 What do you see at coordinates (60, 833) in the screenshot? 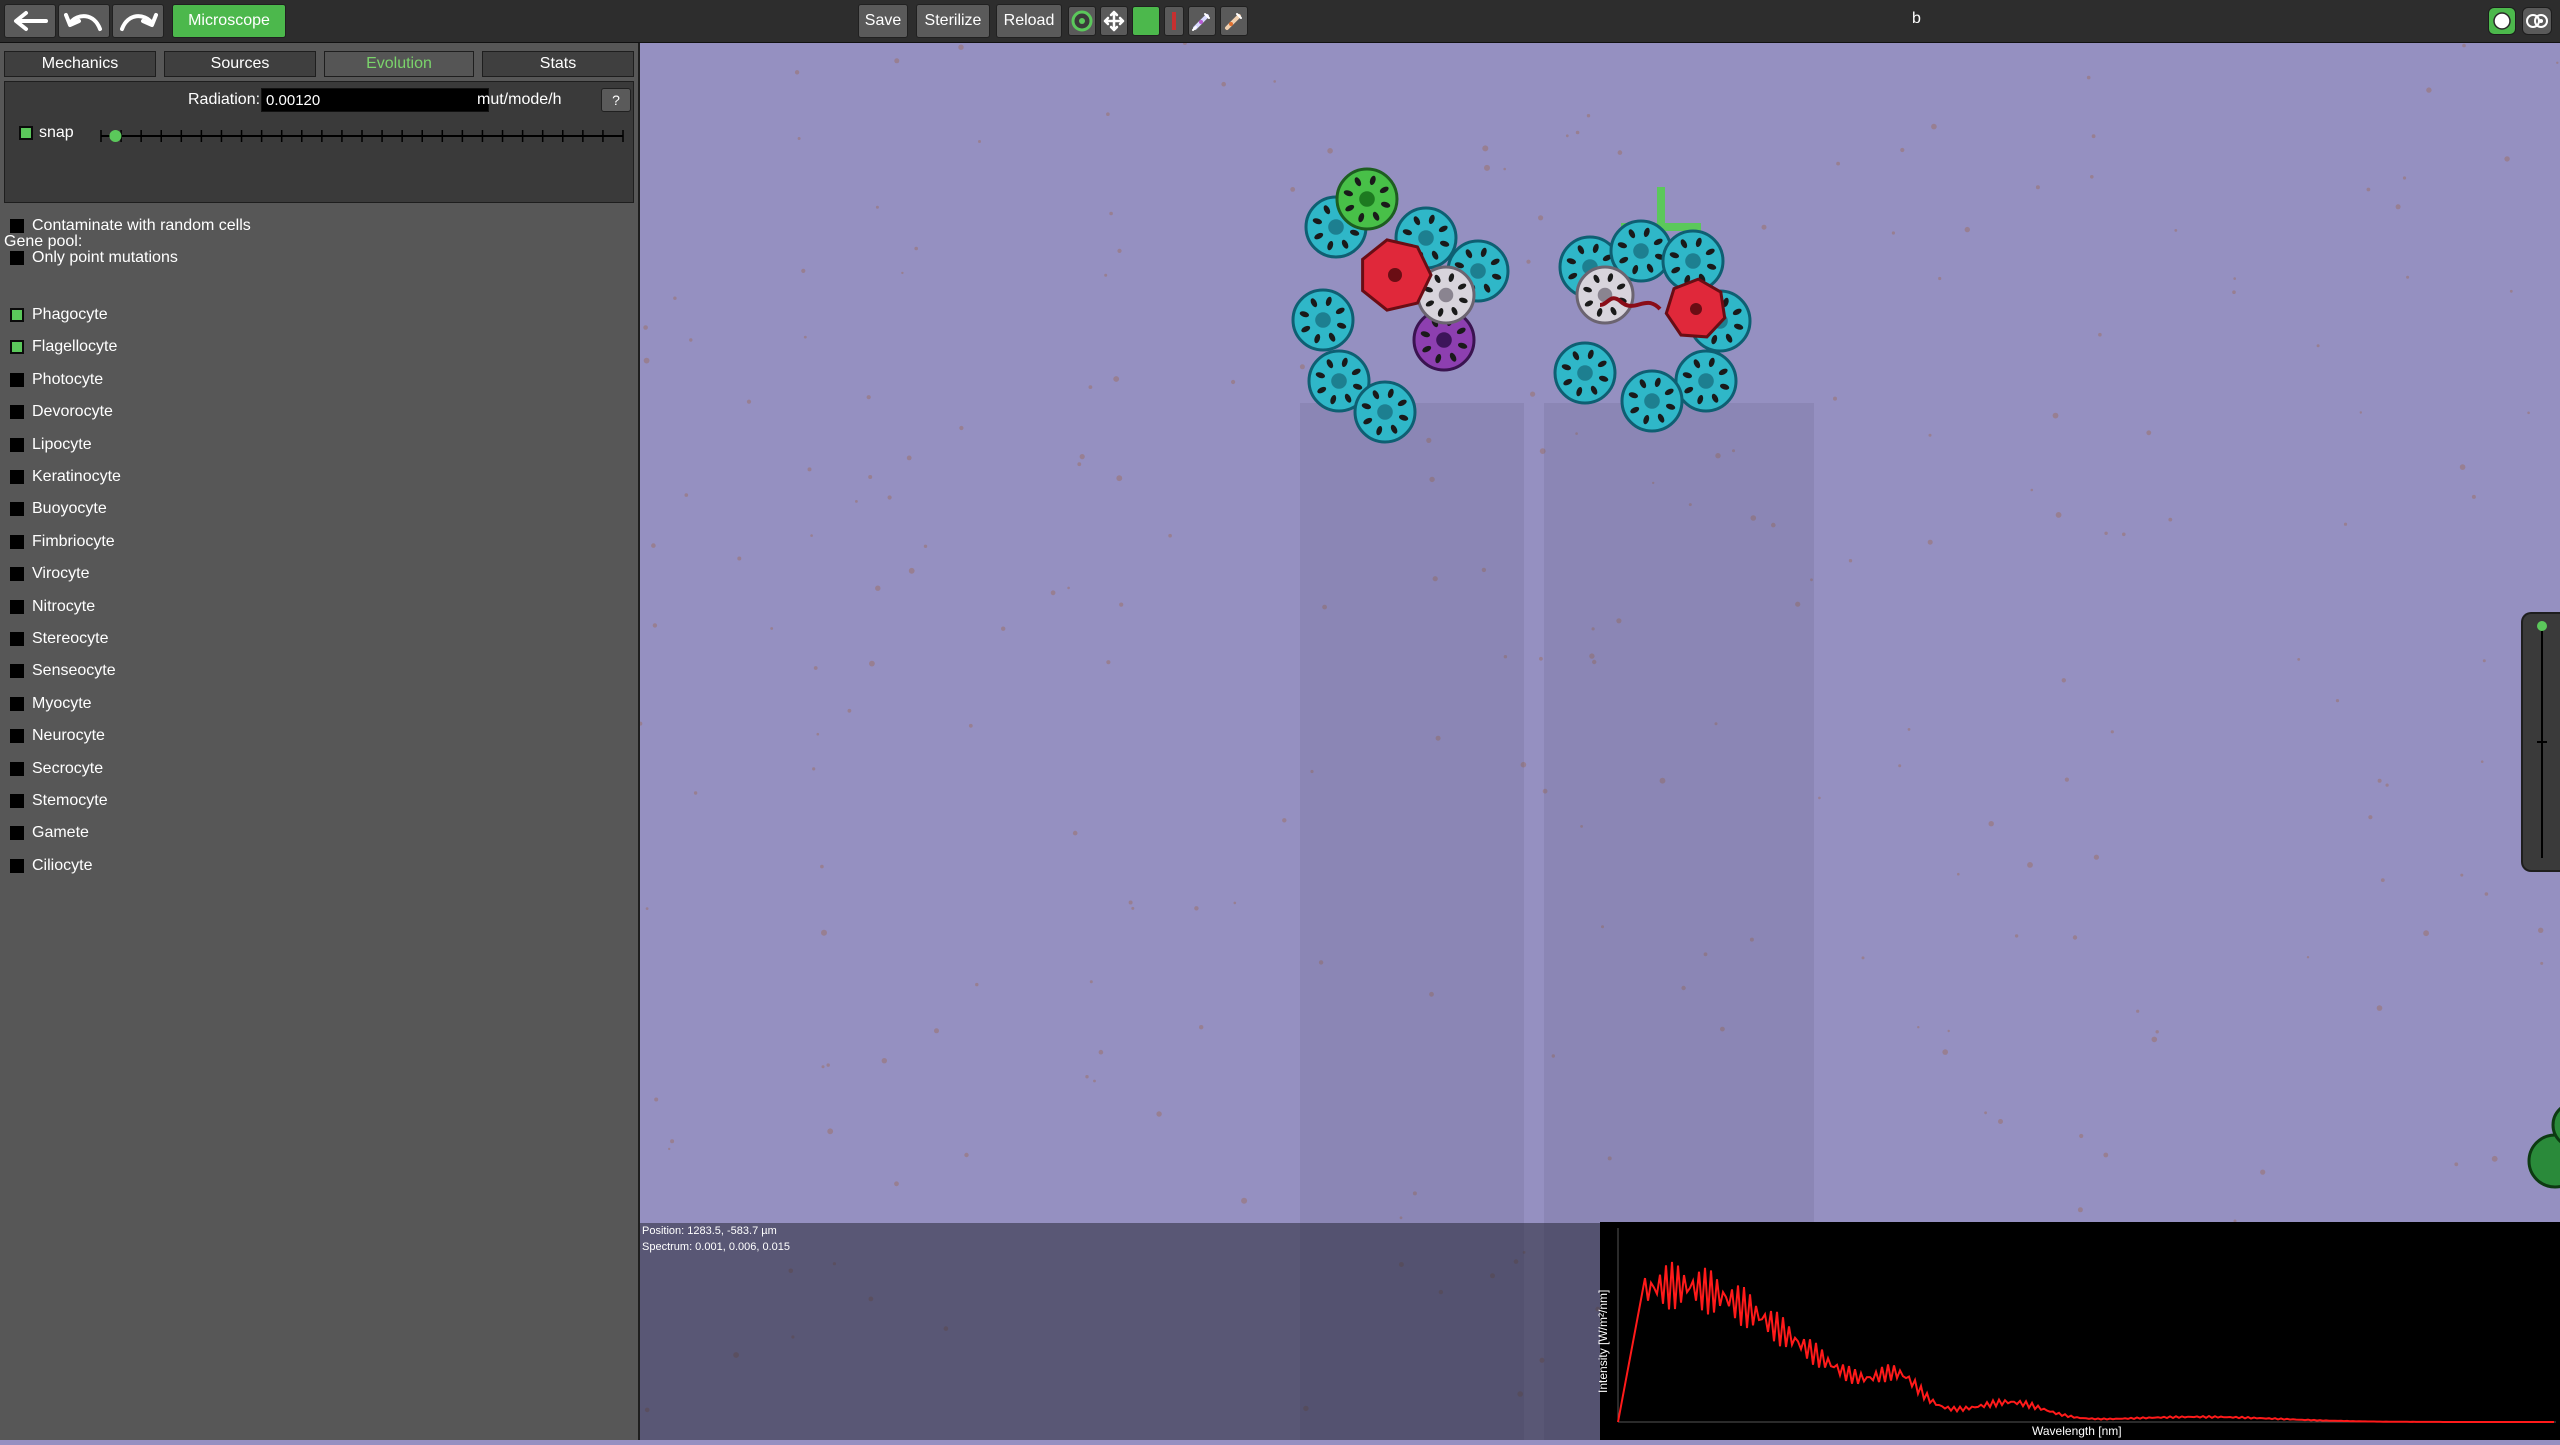
I see `gene-pool-label-text: Gamete` at bounding box center [60, 833].